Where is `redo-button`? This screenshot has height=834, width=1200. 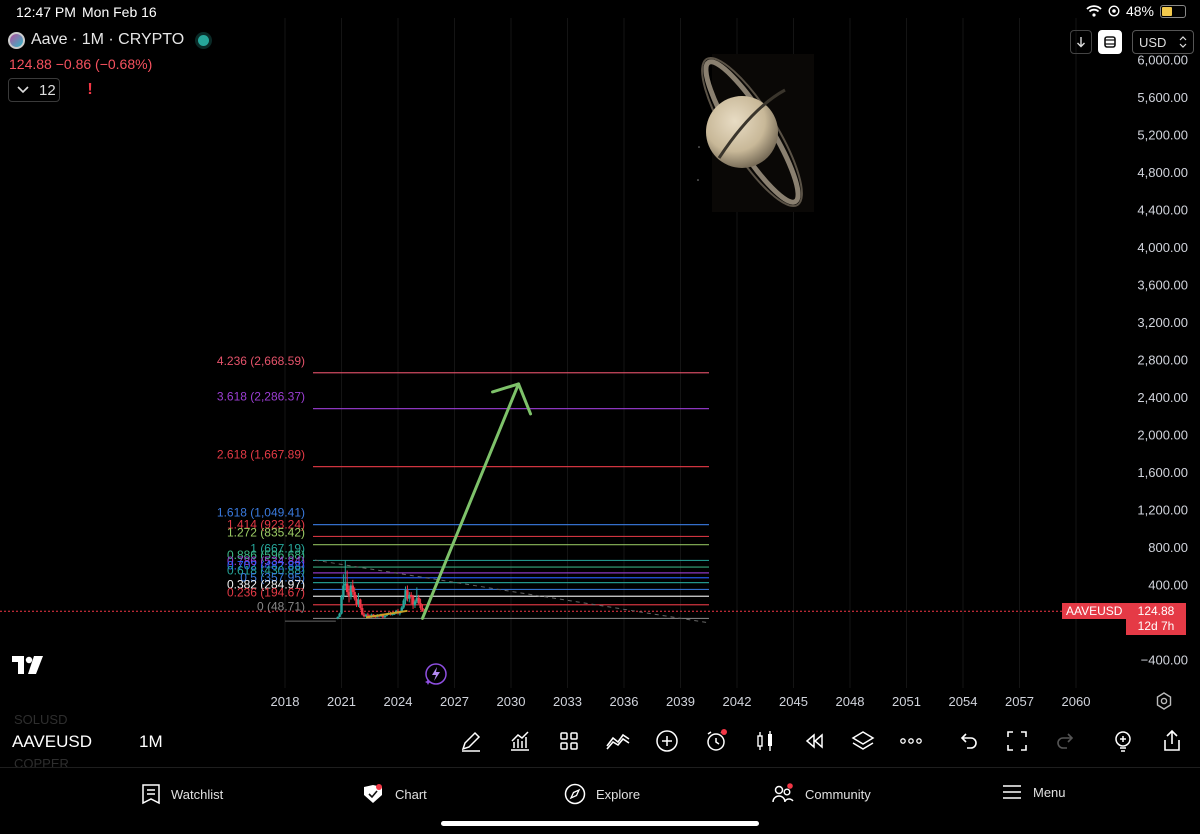
redo-button is located at coordinates (1066, 741).